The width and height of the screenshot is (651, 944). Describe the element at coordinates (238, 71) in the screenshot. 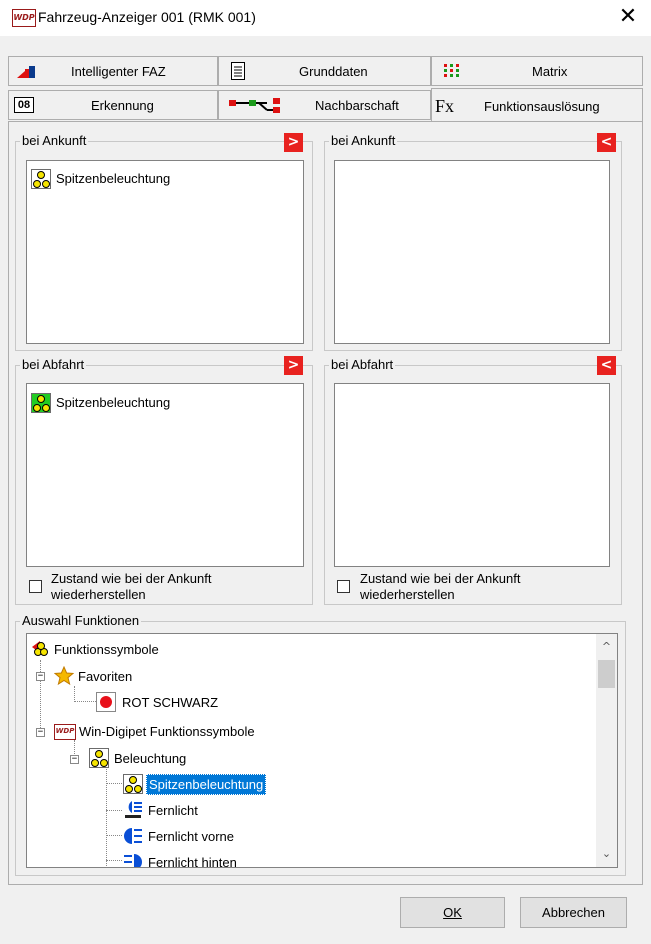

I see `document-icon` at that location.